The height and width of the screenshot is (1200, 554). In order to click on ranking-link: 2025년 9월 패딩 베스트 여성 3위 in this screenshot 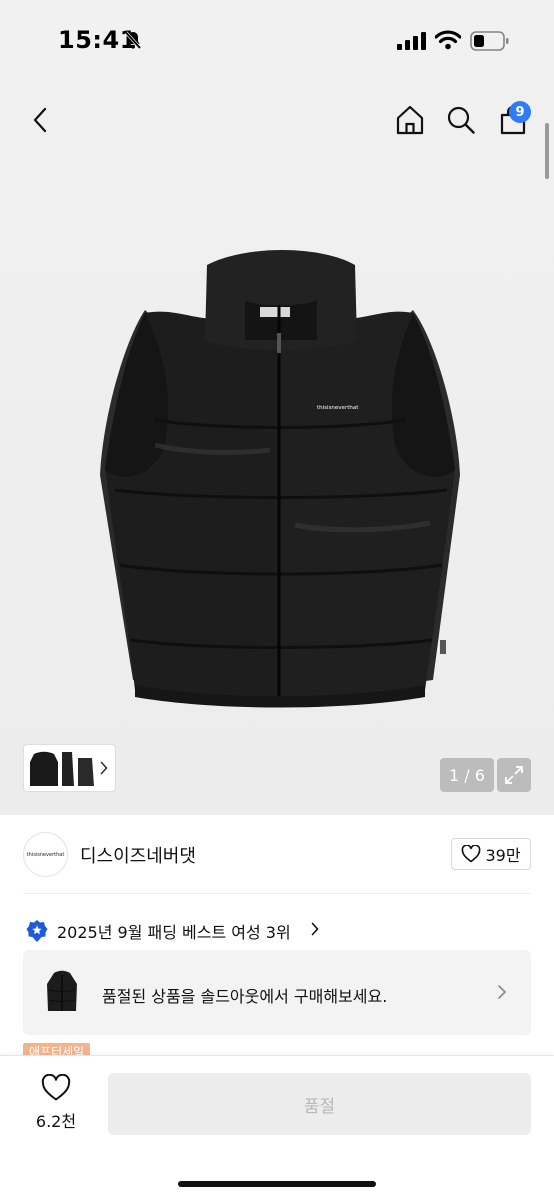, I will do `click(174, 931)`.